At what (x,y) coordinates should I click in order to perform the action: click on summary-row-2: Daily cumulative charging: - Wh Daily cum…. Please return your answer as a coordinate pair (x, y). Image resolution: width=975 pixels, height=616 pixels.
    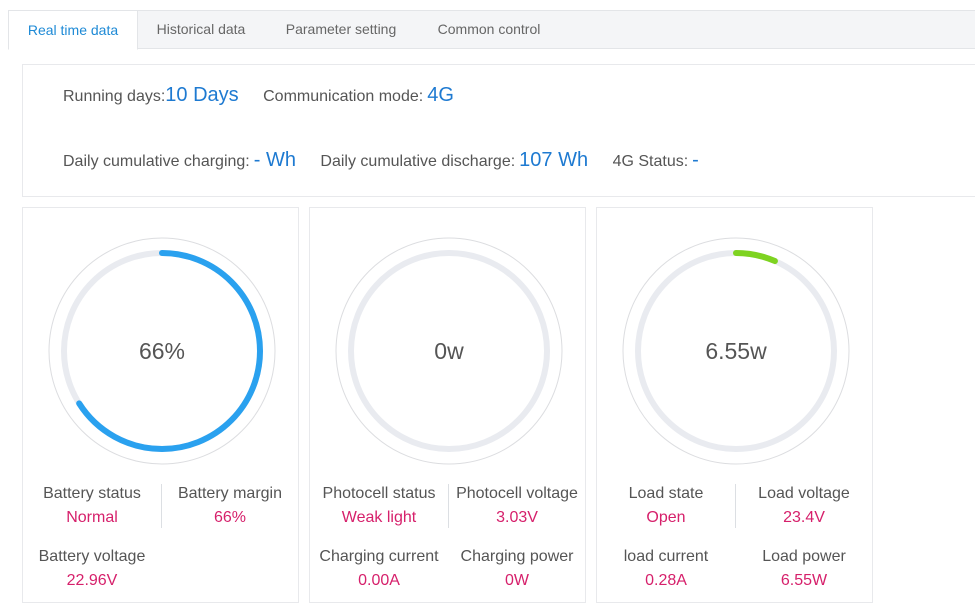
    Looking at the image, I should click on (391, 160).